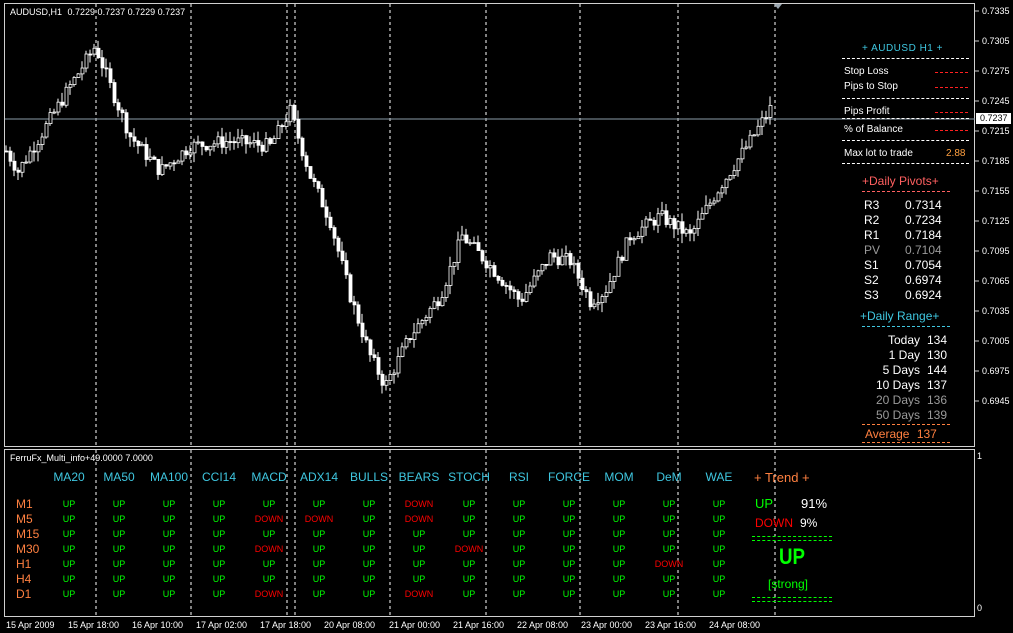 The height and width of the screenshot is (633, 1013). Describe the element at coordinates (903, 340) in the screenshot. I see `range-label: Today` at that location.